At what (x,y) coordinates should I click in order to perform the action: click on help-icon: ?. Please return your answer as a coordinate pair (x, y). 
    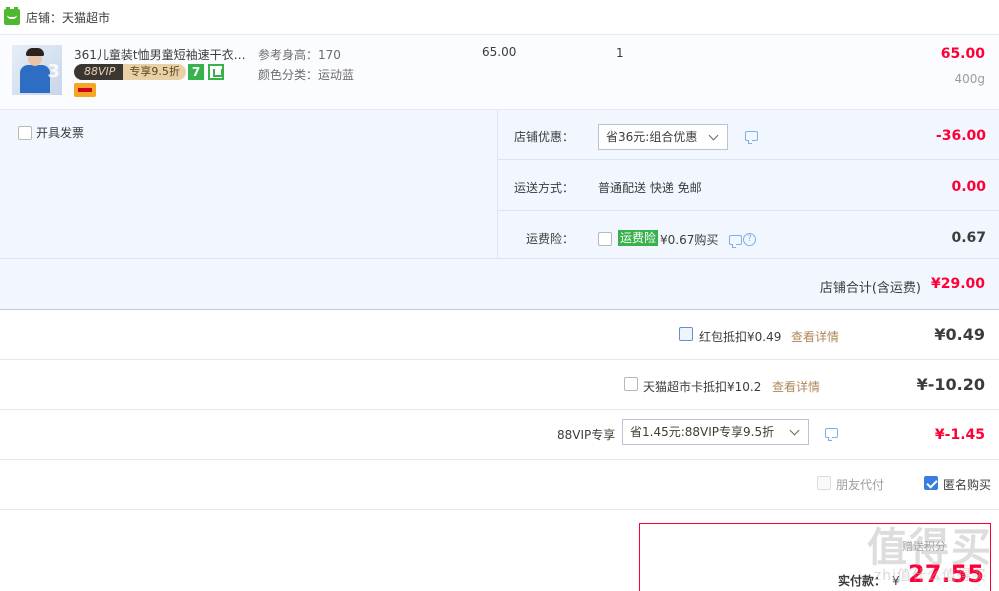
    Looking at the image, I should click on (749, 239).